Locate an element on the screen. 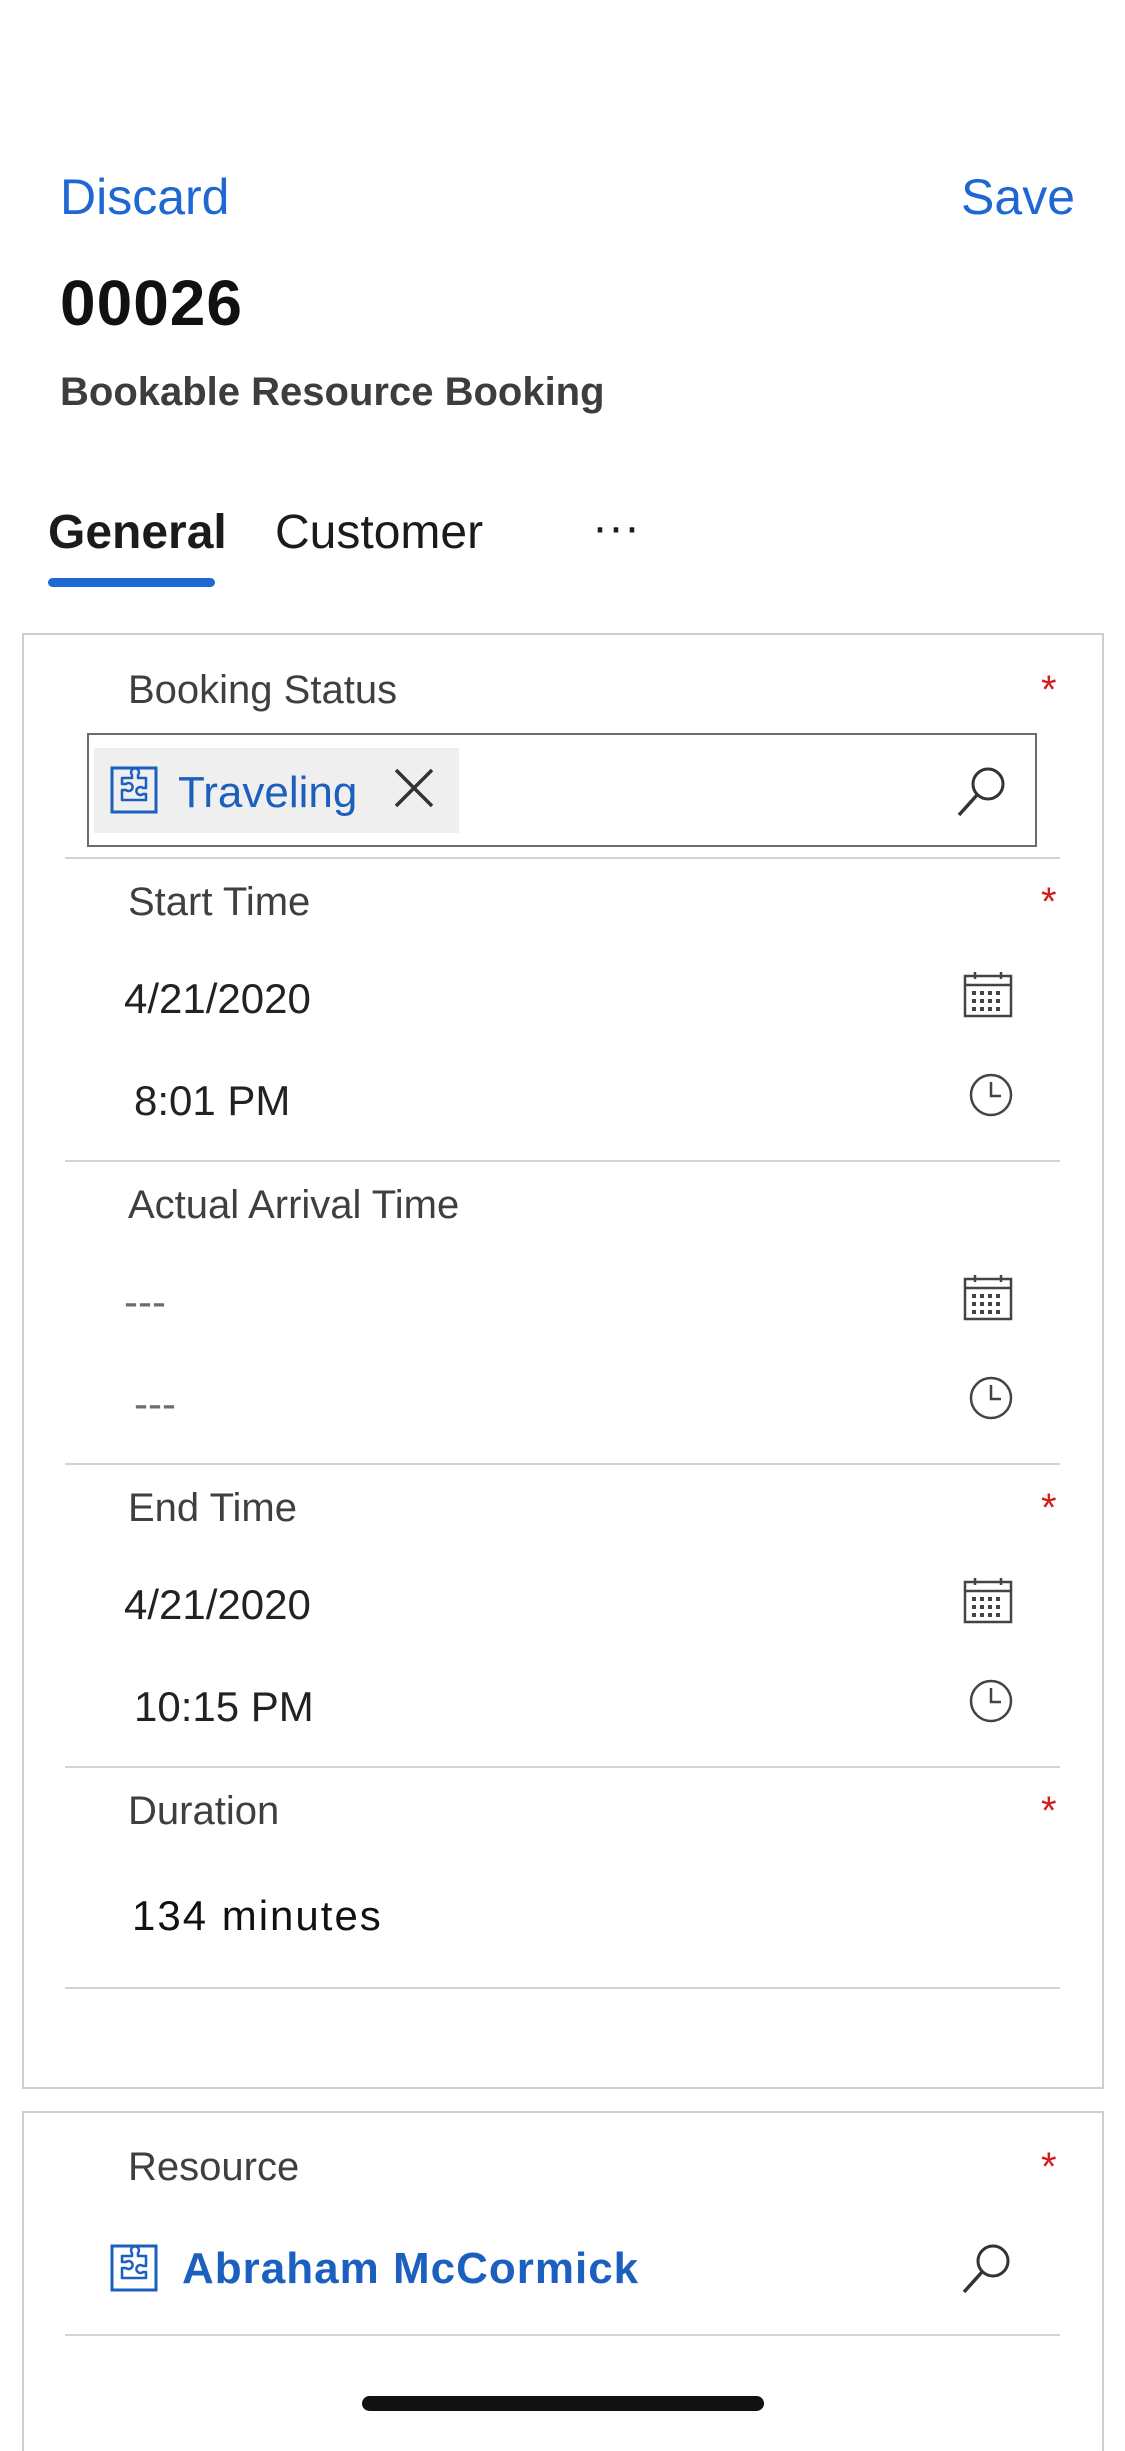 The height and width of the screenshot is (2451, 1125). start-time-input: 8:01 PM is located at coordinates (212, 1101).